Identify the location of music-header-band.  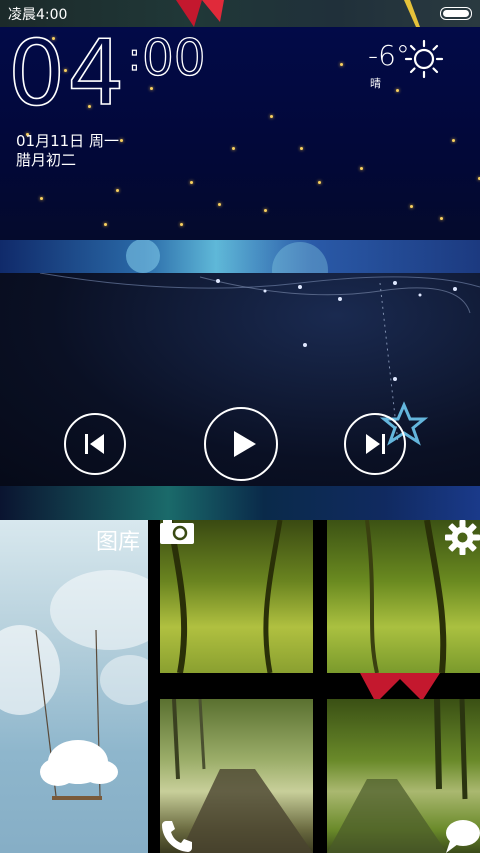
(240, 268).